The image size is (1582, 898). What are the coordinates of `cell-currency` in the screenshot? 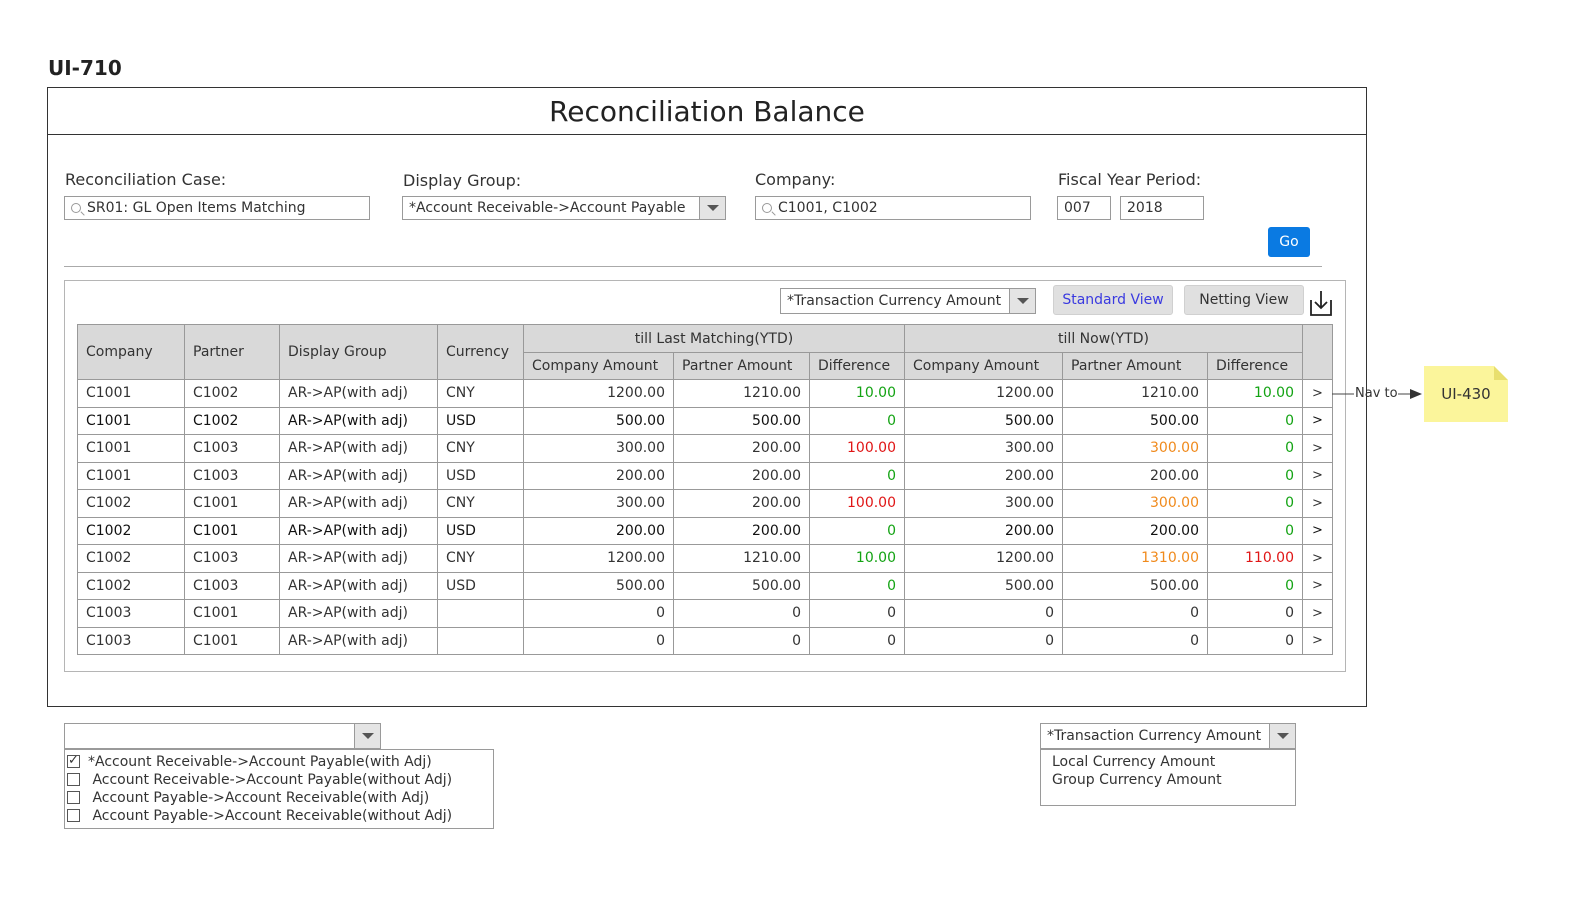 It's located at (480, 613).